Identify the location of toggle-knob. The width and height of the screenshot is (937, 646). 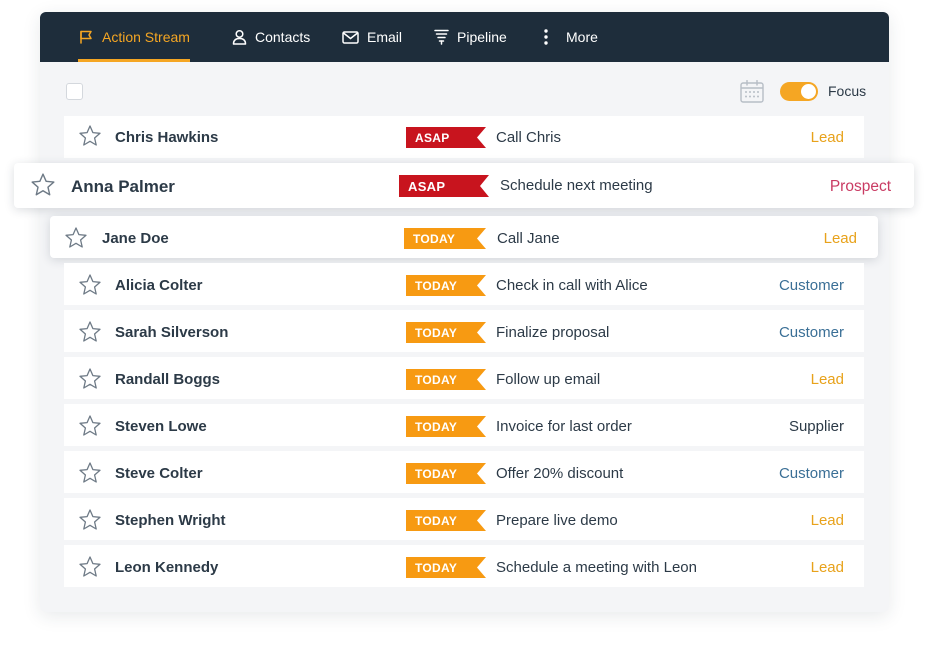
(808, 91).